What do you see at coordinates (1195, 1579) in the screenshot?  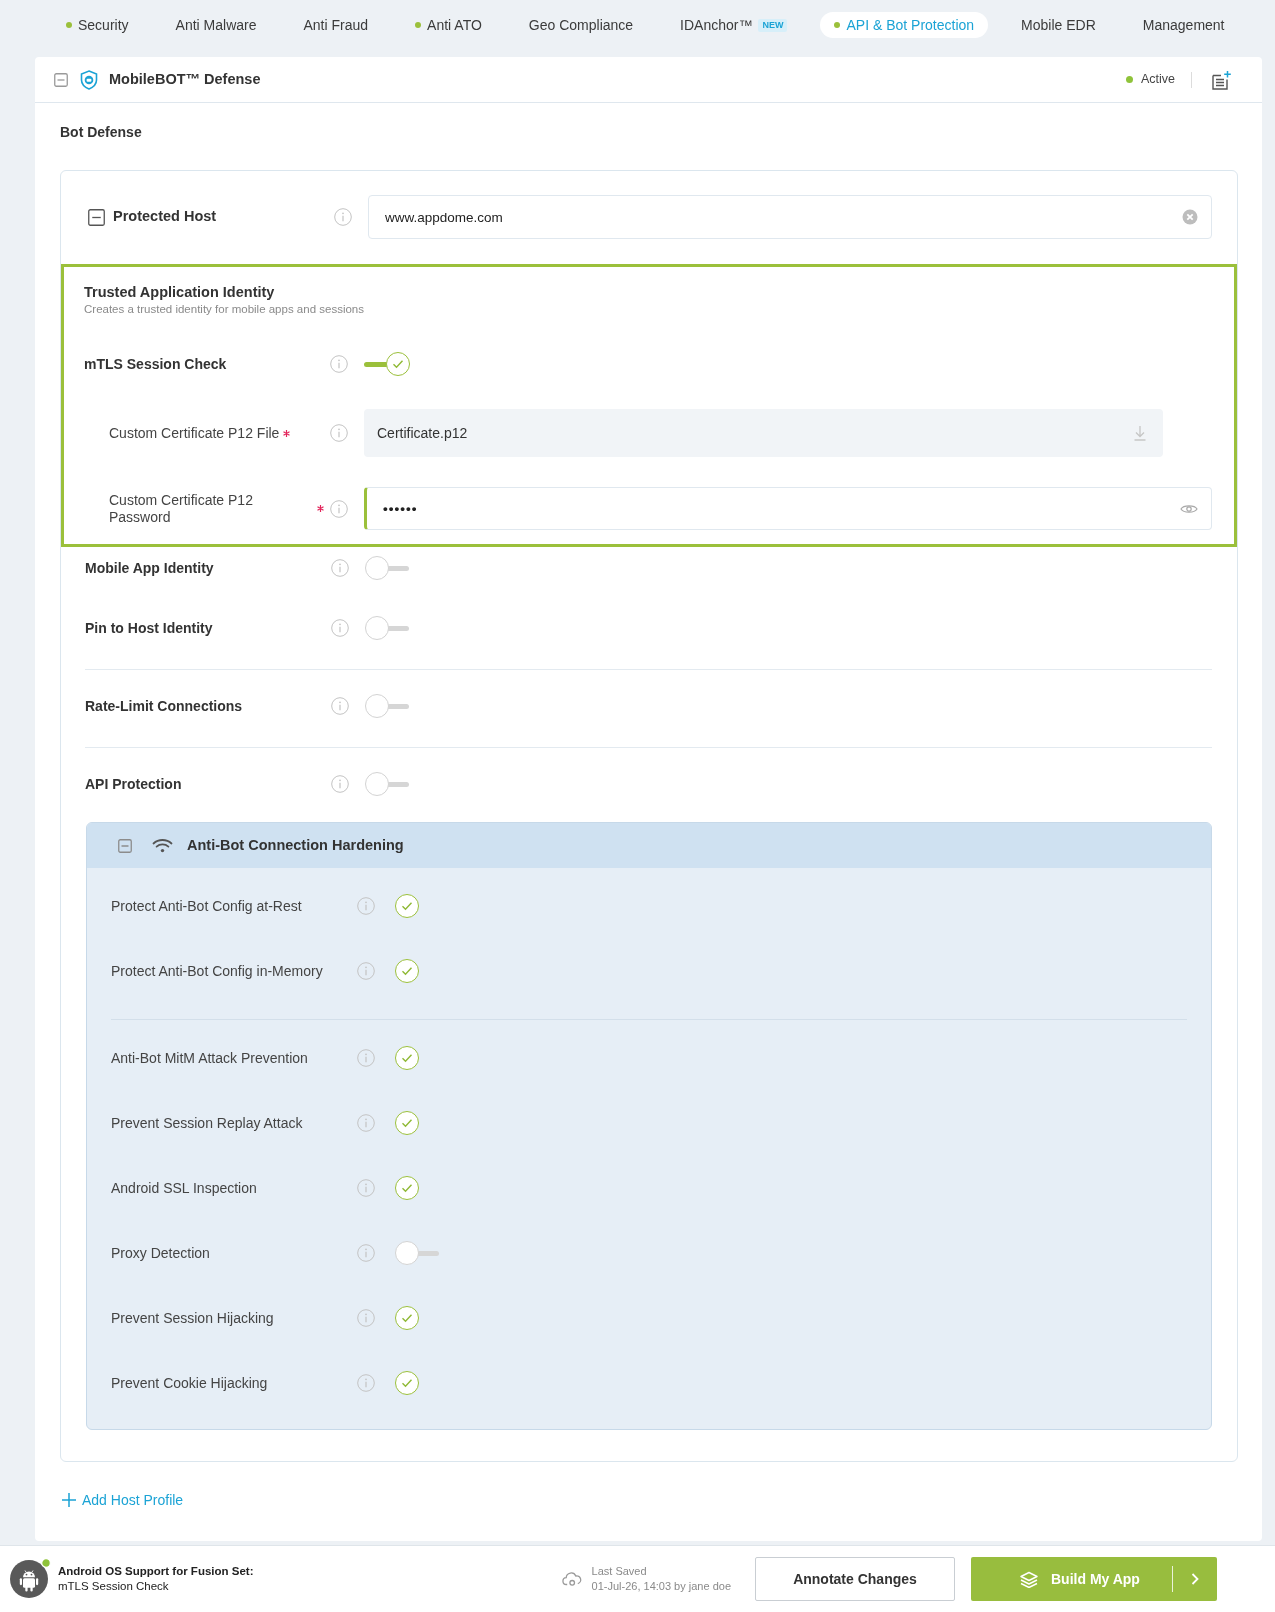 I see `chevron-right-icon` at bounding box center [1195, 1579].